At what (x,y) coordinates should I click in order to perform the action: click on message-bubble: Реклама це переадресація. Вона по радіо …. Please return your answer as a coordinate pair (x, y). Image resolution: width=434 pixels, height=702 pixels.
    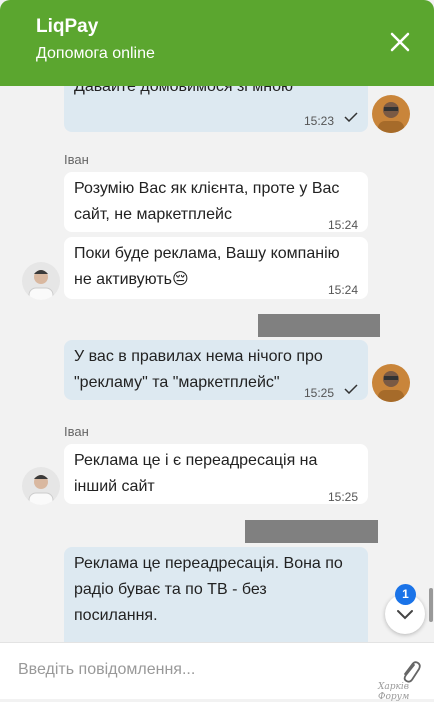
    Looking at the image, I should click on (216, 594).